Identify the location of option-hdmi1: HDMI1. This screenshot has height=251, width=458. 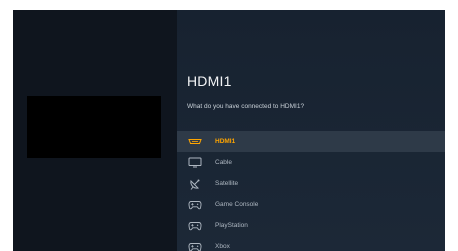
(311, 141).